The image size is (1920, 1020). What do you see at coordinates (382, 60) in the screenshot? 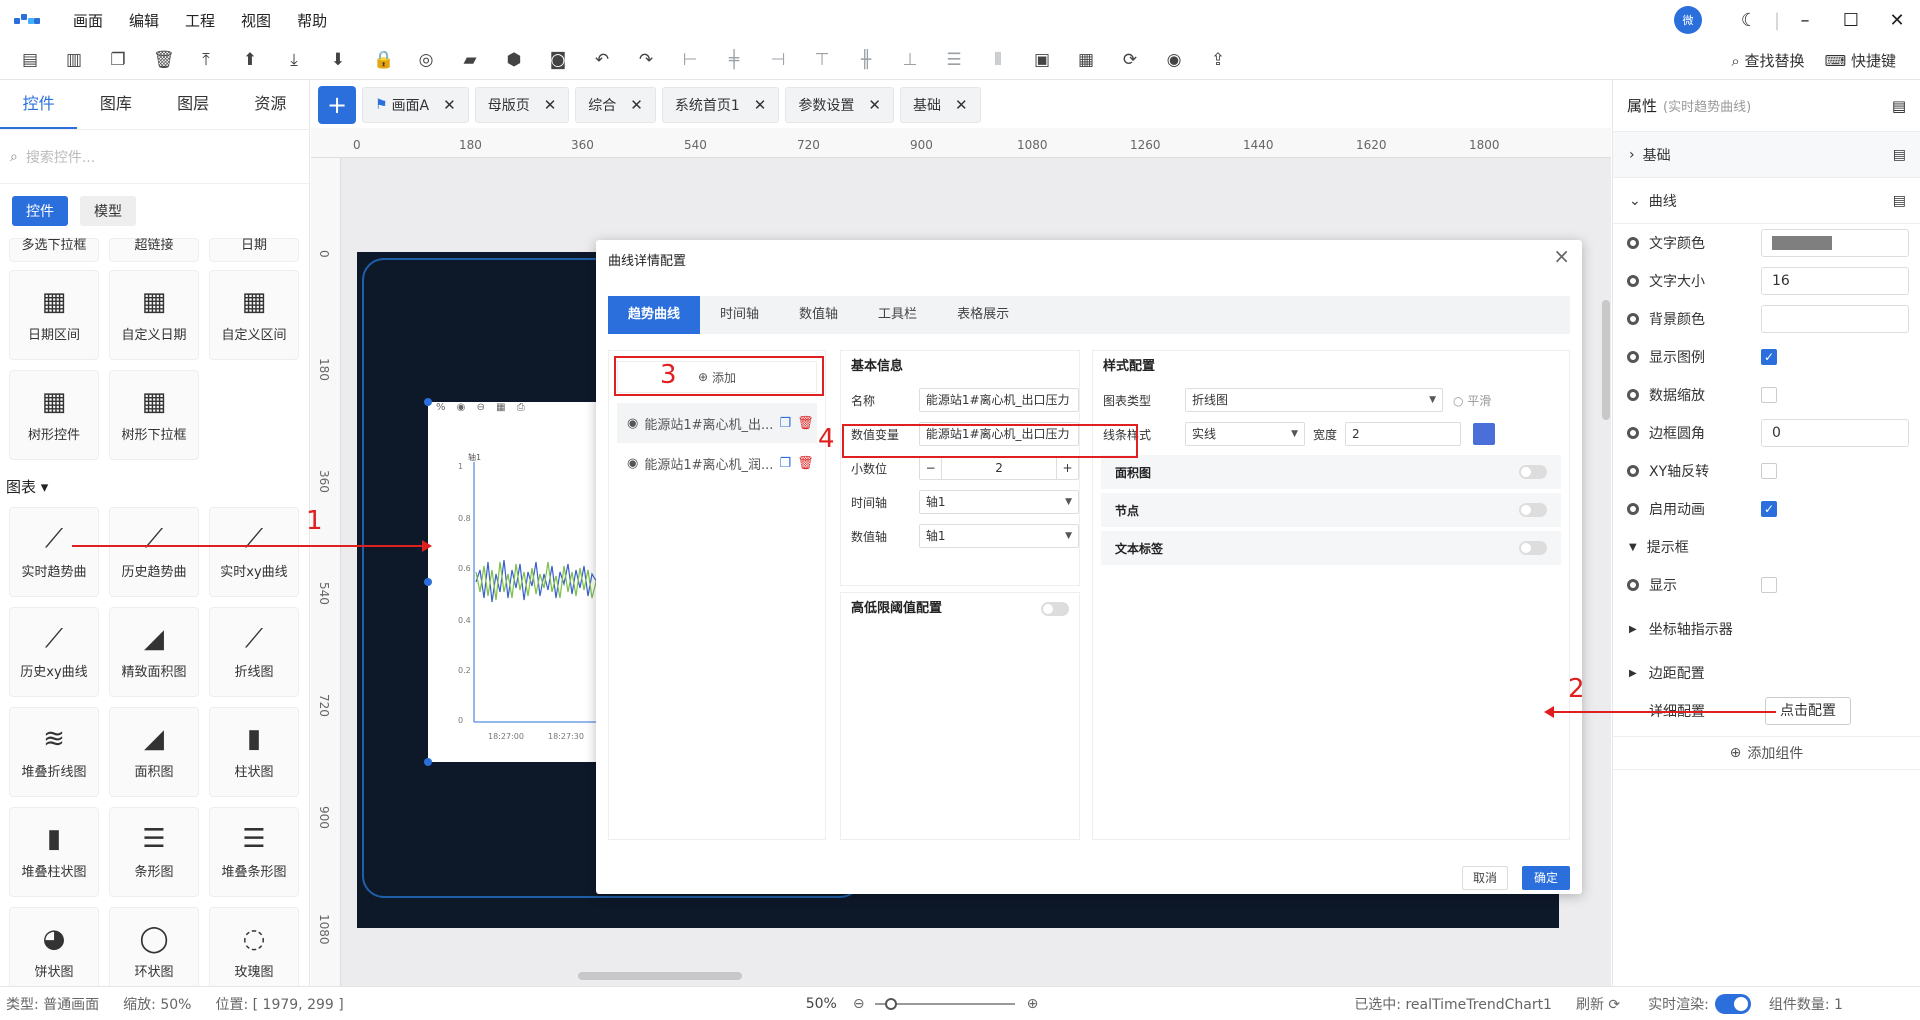
I see `lock-button: 🔒` at bounding box center [382, 60].